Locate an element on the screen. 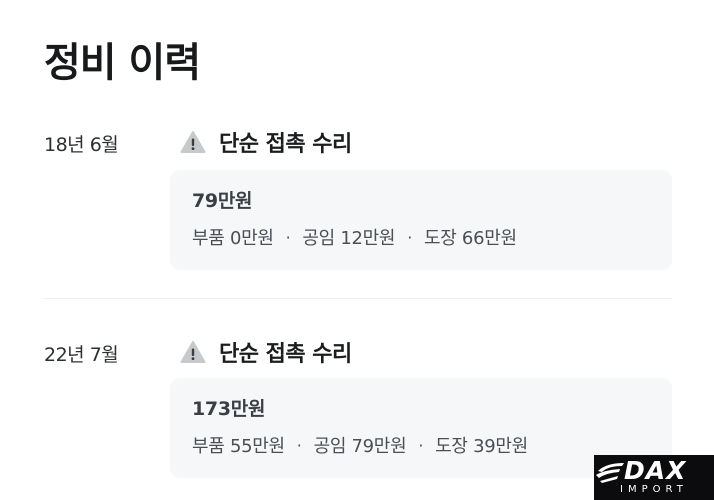 This screenshot has width=714, height=500. record-date: 22년 7월 is located at coordinates (81, 355).